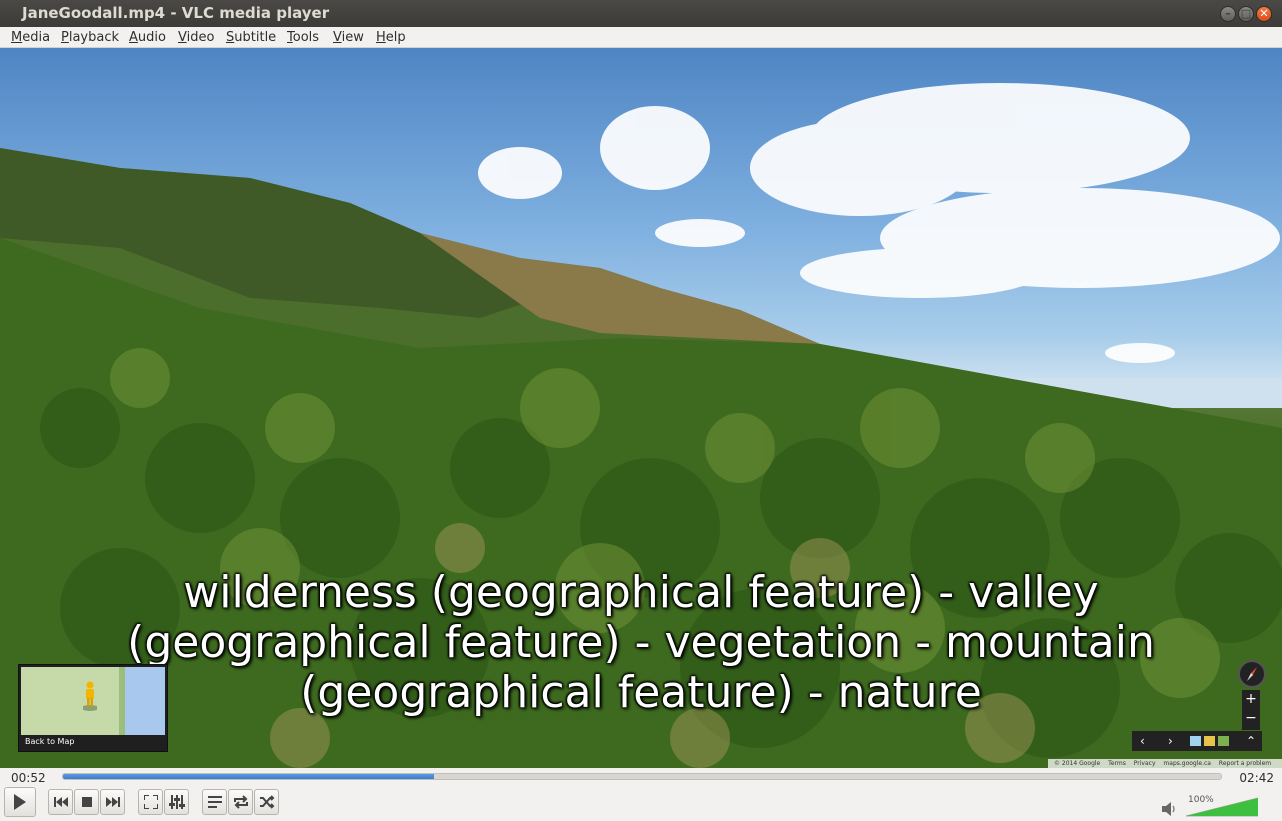 The width and height of the screenshot is (1282, 821). Describe the element at coordinates (1264, 14) in the screenshot. I see `close-button: ✕` at that location.